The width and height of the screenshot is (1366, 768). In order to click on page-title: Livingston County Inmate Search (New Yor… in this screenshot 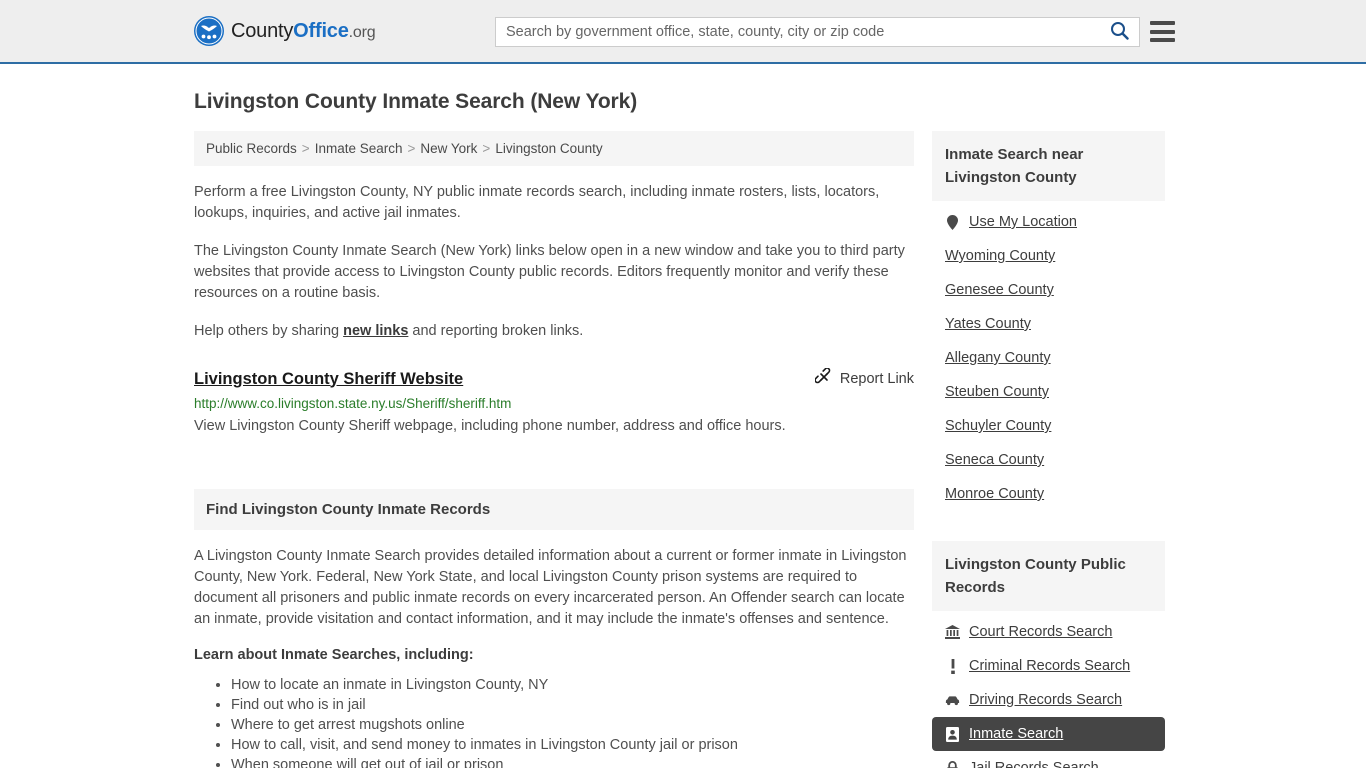, I will do `click(416, 101)`.